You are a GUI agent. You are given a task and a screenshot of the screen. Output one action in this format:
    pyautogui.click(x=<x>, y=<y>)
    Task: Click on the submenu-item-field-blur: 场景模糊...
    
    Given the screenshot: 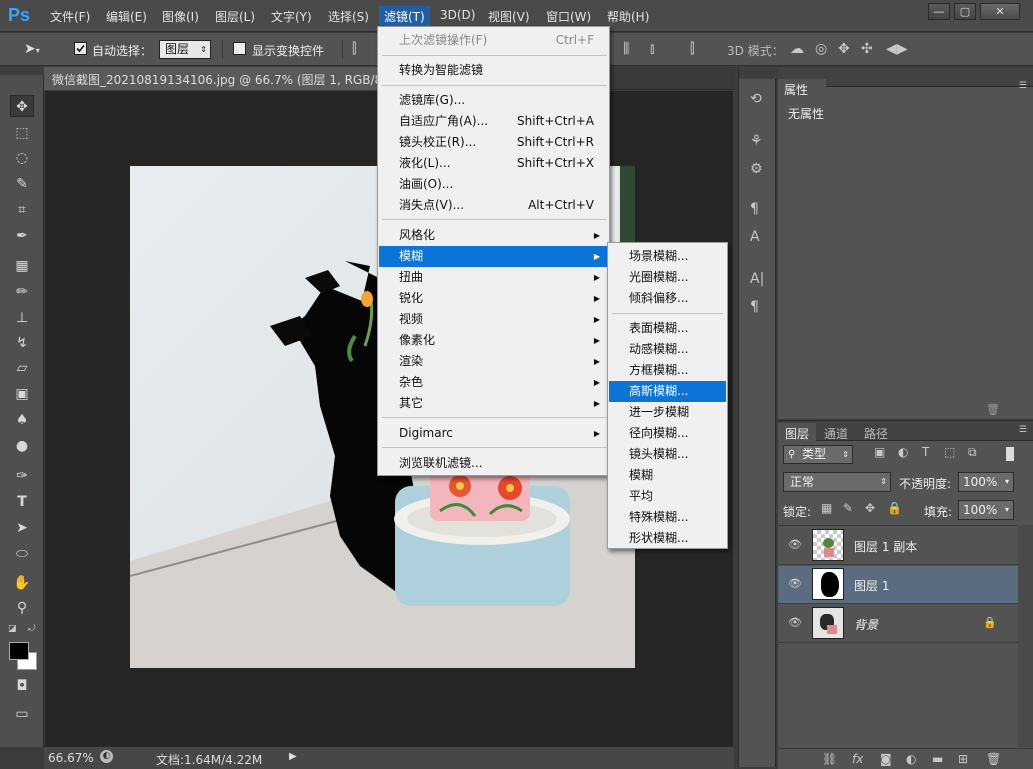 What is the action you would take?
    pyautogui.click(x=667, y=256)
    